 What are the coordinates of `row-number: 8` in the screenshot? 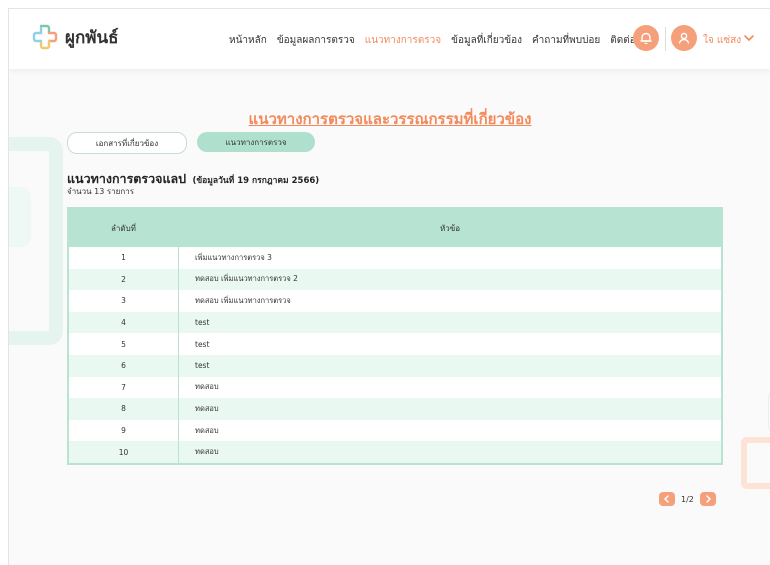 It's located at (123, 409).